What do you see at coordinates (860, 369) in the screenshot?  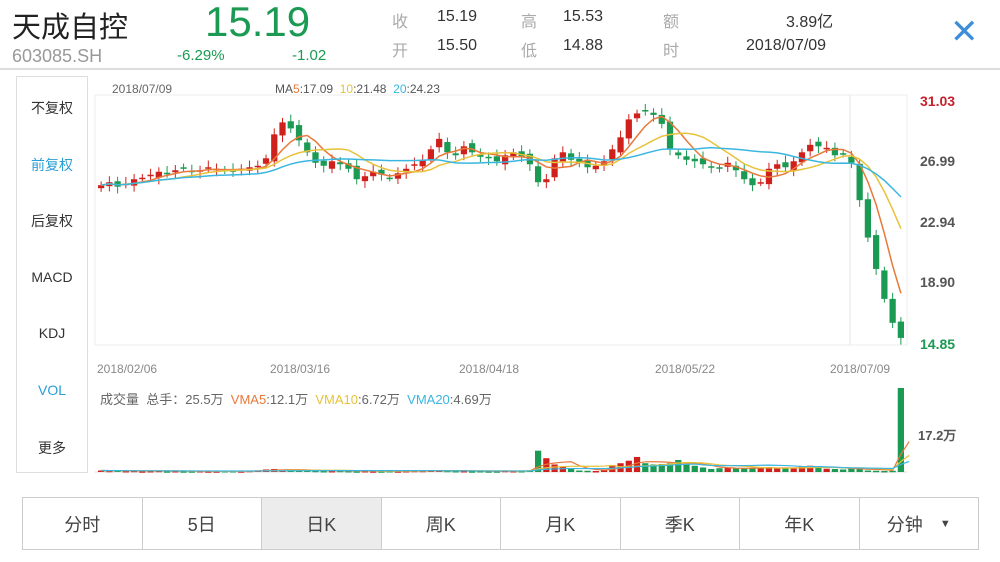 I see `x-label: 2018/07/09` at bounding box center [860, 369].